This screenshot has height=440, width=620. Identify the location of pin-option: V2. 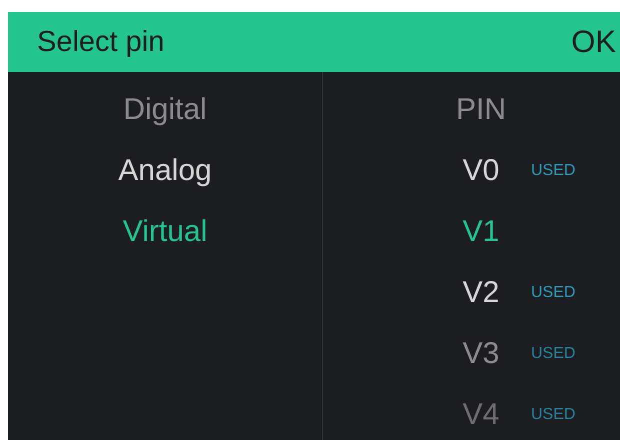
(481, 293).